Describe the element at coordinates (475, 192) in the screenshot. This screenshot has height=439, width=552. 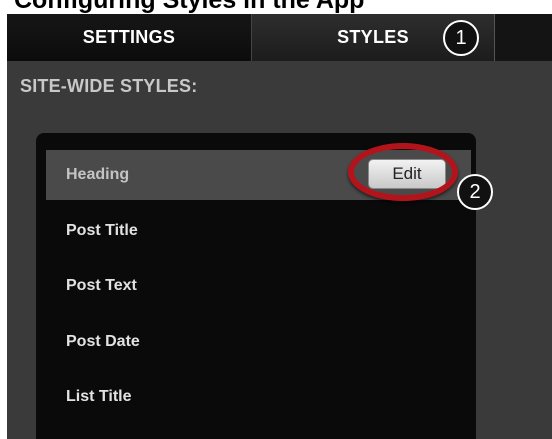
I see `callout-marker-2: 2` at that location.